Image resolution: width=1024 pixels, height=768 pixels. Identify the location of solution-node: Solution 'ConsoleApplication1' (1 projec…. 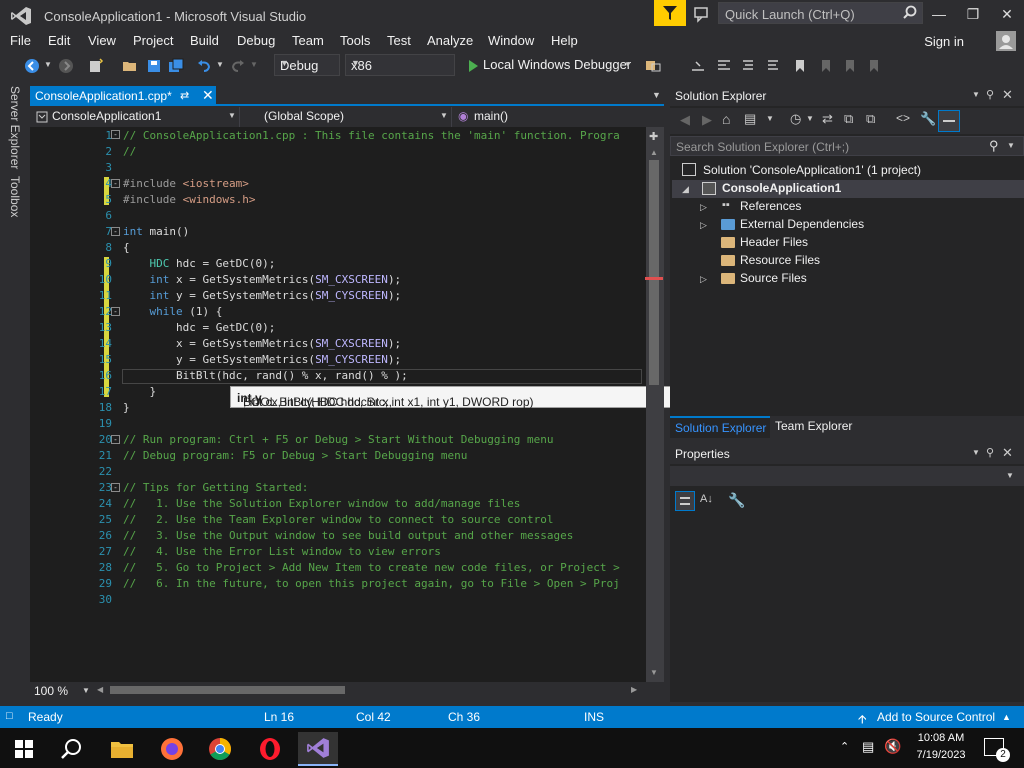
(812, 170).